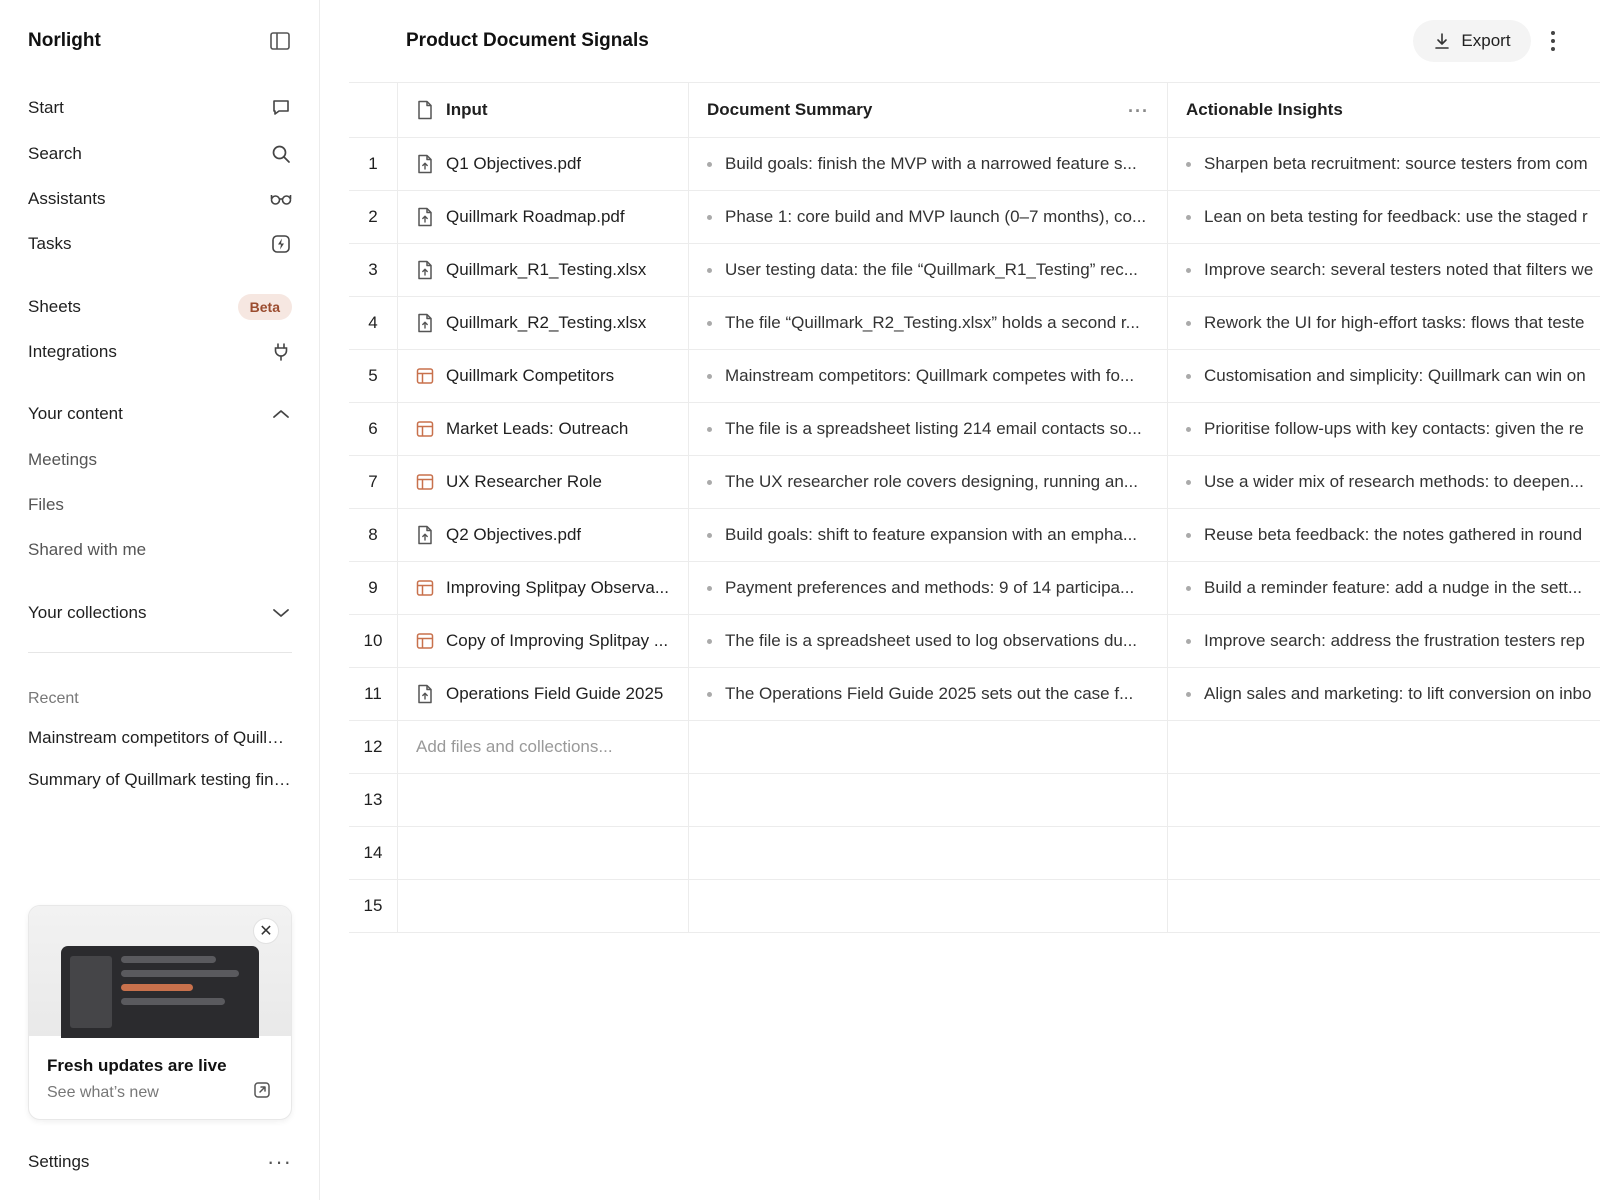 The height and width of the screenshot is (1200, 1600). Describe the element at coordinates (543, 164) in the screenshot. I see `input-cell: Q1 Objectives.pdf` at that location.